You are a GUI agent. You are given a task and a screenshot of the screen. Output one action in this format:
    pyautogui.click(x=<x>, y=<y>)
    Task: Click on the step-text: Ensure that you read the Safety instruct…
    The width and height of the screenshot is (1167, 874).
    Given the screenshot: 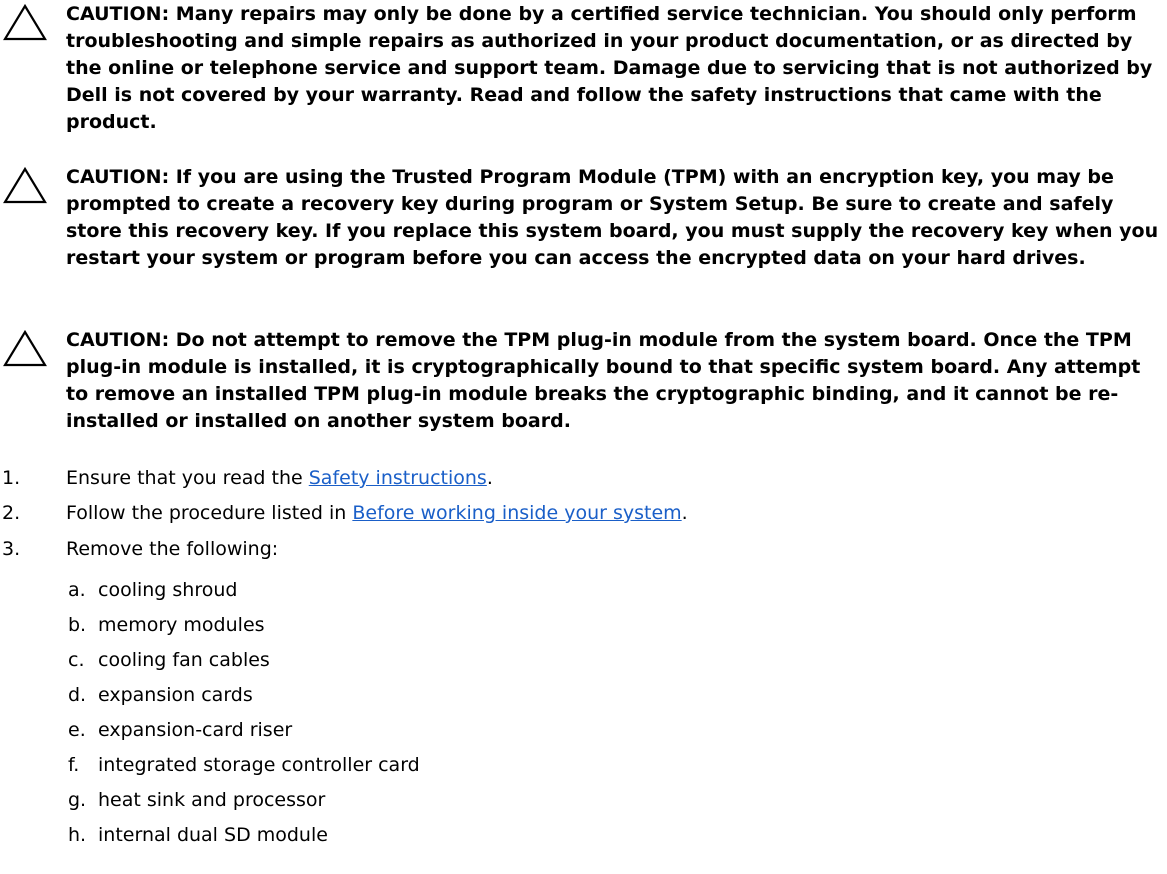 What is the action you would take?
    pyautogui.click(x=279, y=478)
    